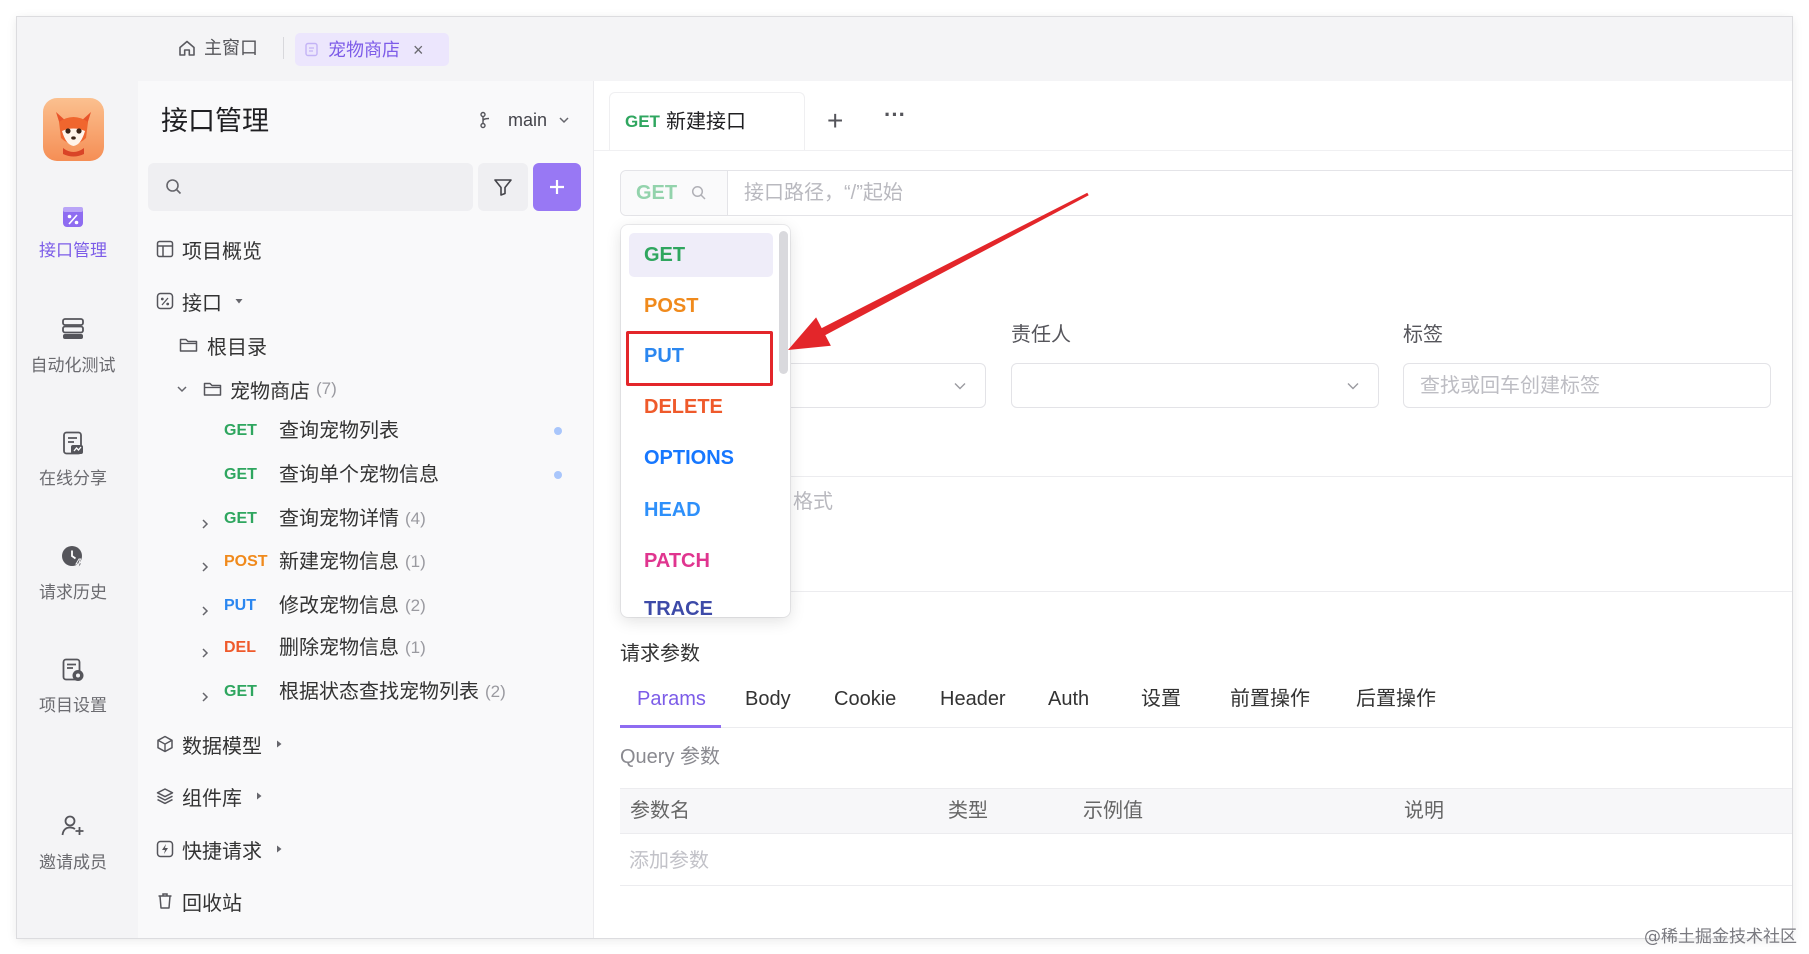 The height and width of the screenshot is (954, 1809). Describe the element at coordinates (701, 407) in the screenshot. I see `method-option-delete: DELETE` at that location.